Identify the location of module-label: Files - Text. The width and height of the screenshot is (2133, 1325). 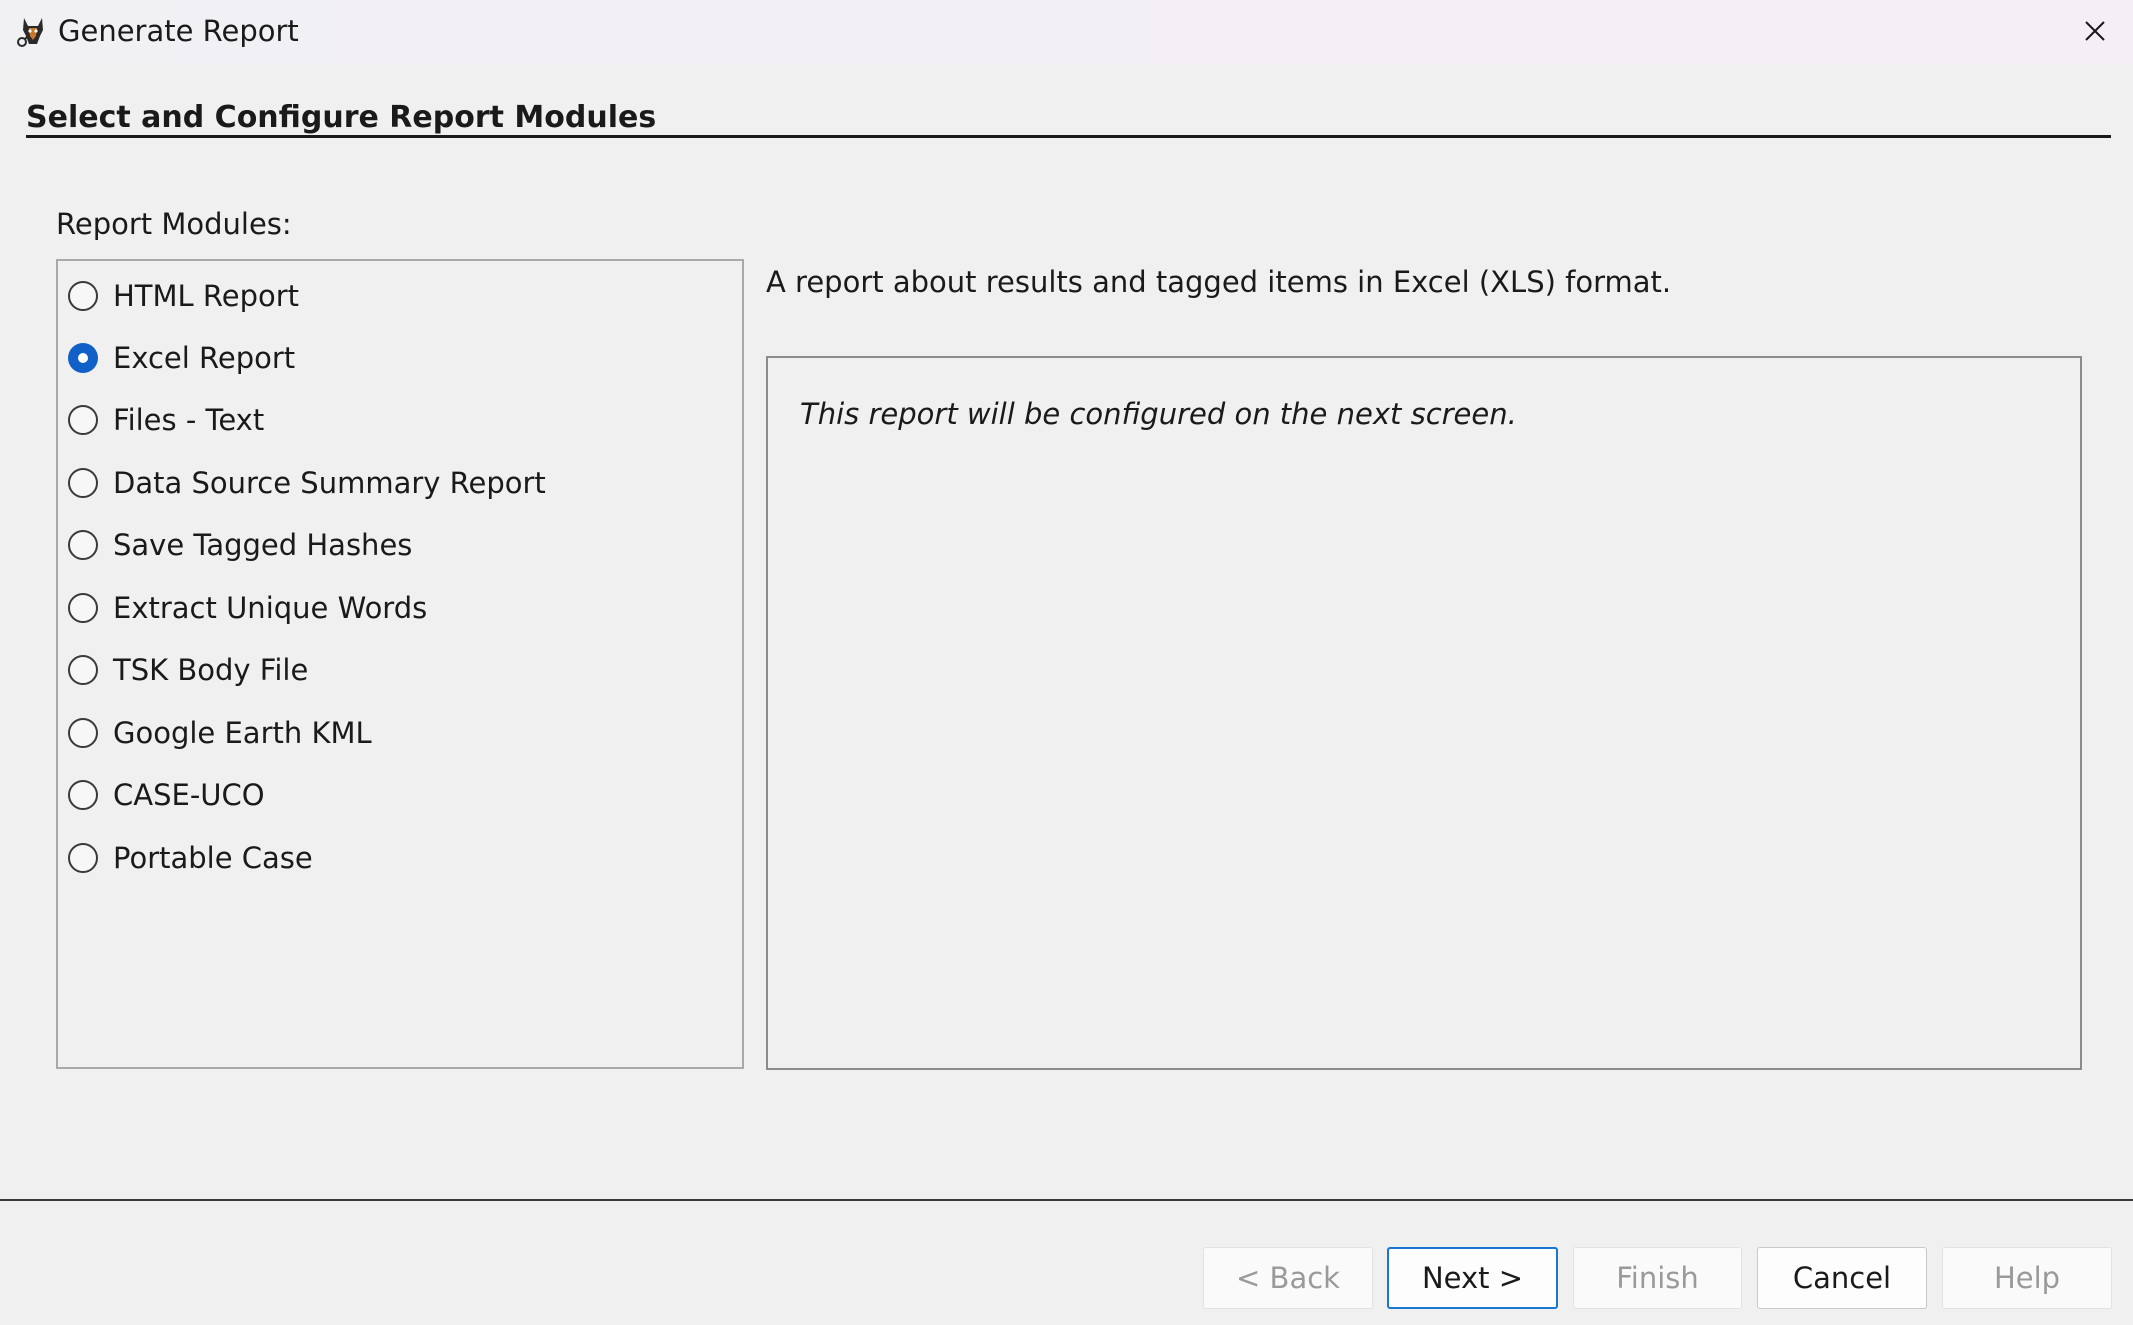
(189, 420).